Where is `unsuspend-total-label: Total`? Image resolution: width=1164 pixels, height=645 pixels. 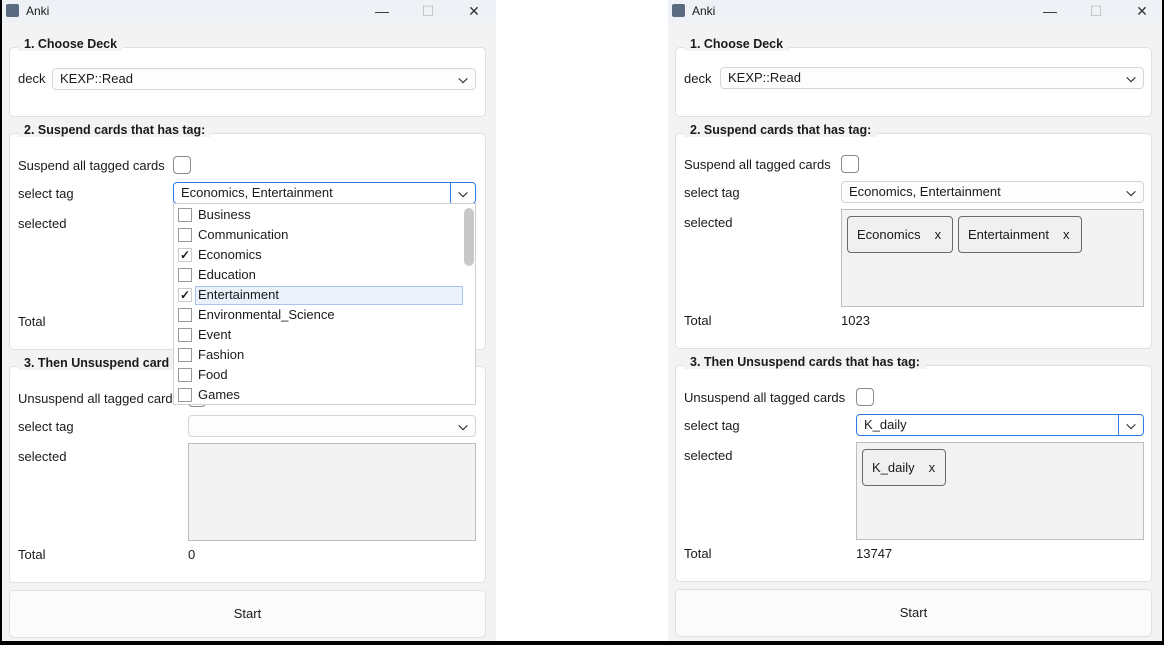 unsuspend-total-label: Total is located at coordinates (698, 553).